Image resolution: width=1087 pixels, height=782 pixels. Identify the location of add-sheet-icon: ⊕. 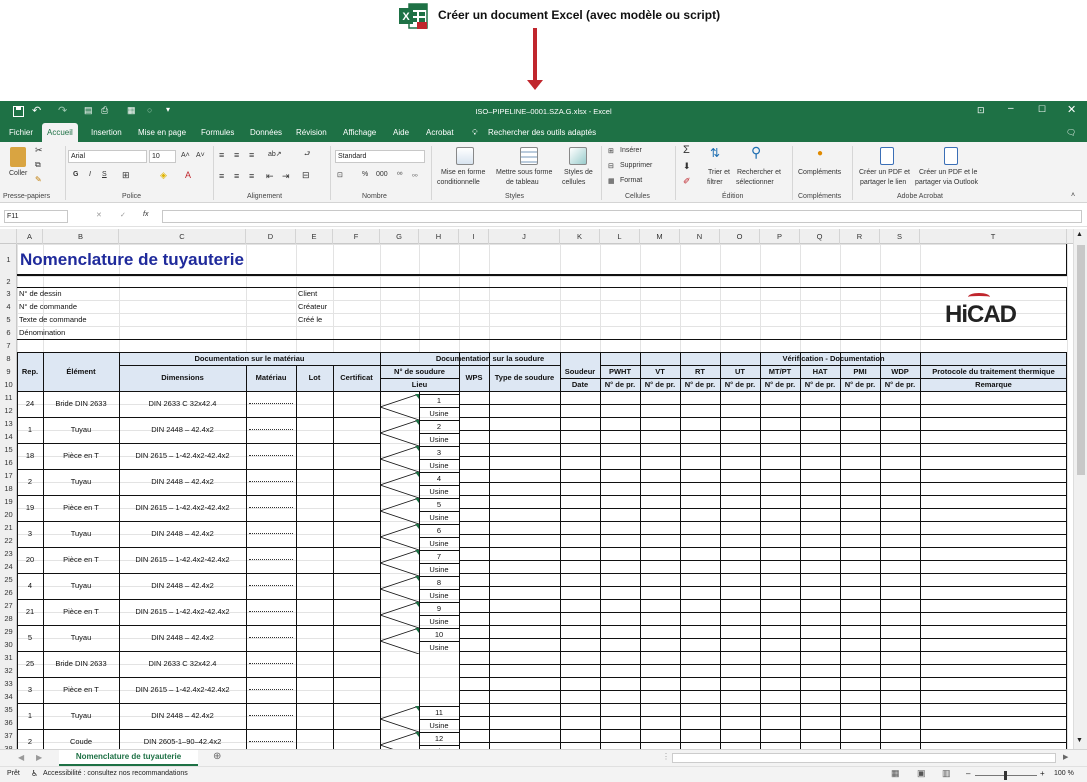
(217, 756).